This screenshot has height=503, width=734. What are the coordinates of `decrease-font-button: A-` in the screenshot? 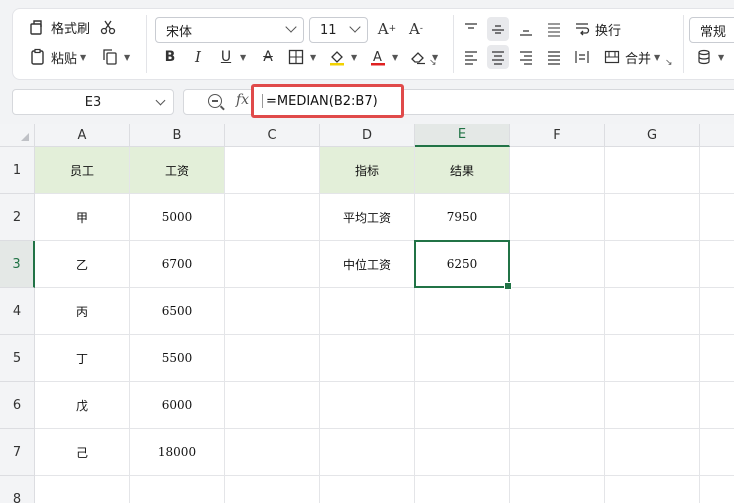 It's located at (416, 29).